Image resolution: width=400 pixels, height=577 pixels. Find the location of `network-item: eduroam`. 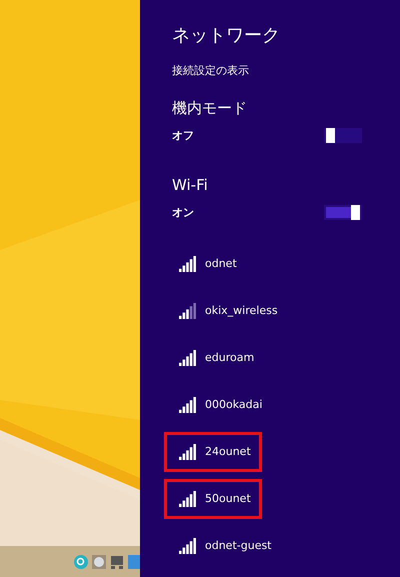

network-item: eduroam is located at coordinates (215, 358).